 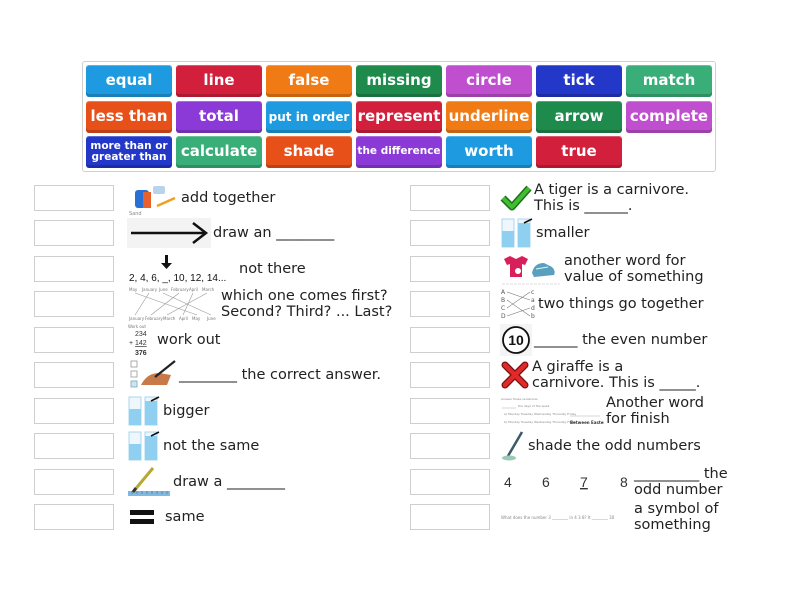 What do you see at coordinates (129, 117) in the screenshot?
I see `word-tile-less-than: less than` at bounding box center [129, 117].